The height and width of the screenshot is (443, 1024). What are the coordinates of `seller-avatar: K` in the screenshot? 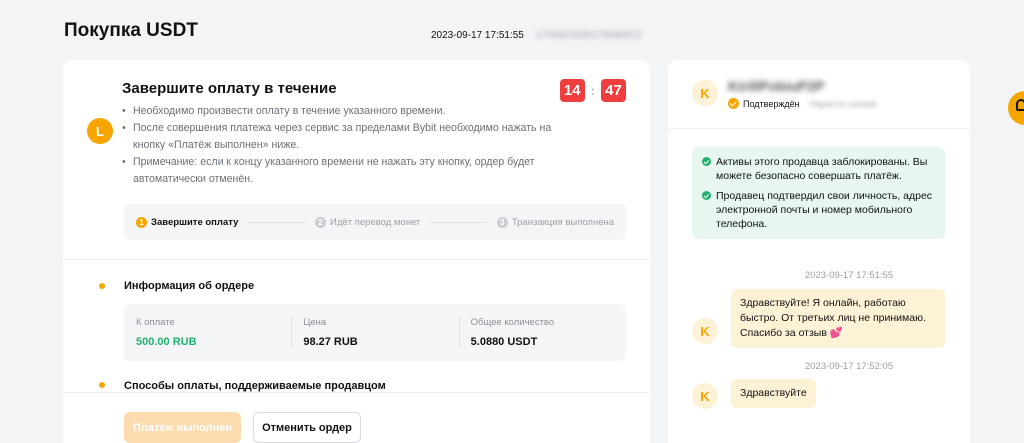 It's located at (705, 93).